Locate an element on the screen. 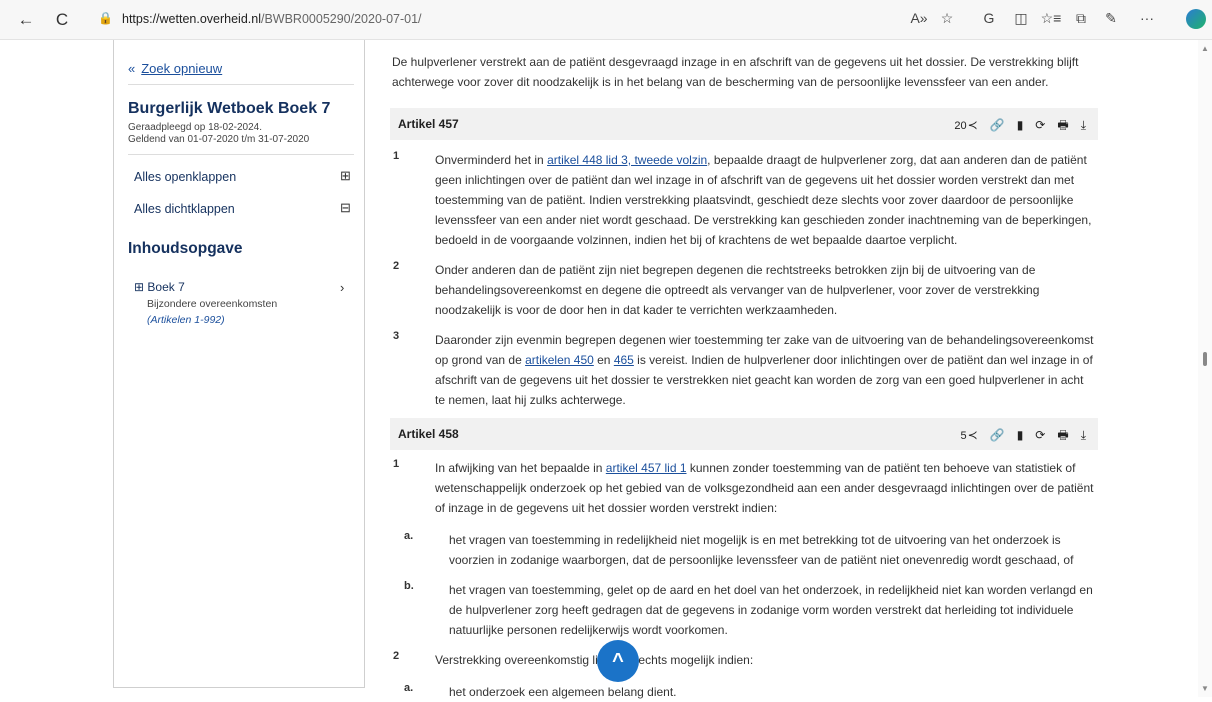 The image size is (1212, 702). item-letter: b. is located at coordinates (409, 586).